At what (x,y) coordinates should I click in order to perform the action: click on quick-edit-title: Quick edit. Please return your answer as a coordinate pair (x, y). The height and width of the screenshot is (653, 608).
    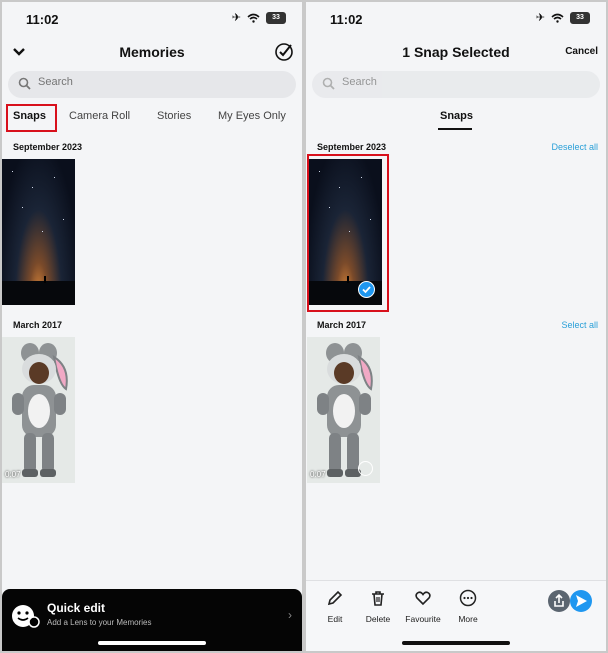
    Looking at the image, I should click on (76, 608).